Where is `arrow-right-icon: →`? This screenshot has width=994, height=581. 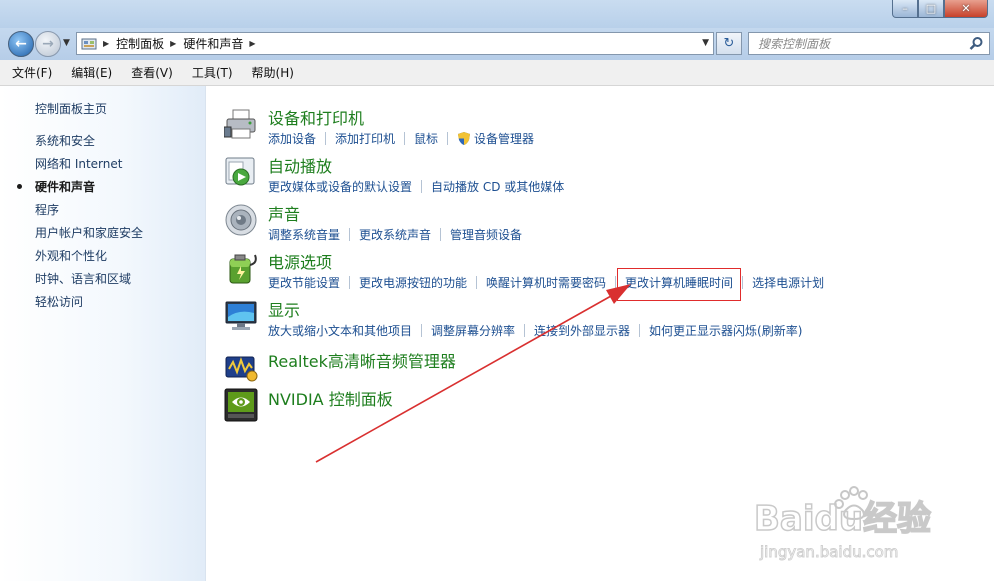 arrow-right-icon: → is located at coordinates (48, 44).